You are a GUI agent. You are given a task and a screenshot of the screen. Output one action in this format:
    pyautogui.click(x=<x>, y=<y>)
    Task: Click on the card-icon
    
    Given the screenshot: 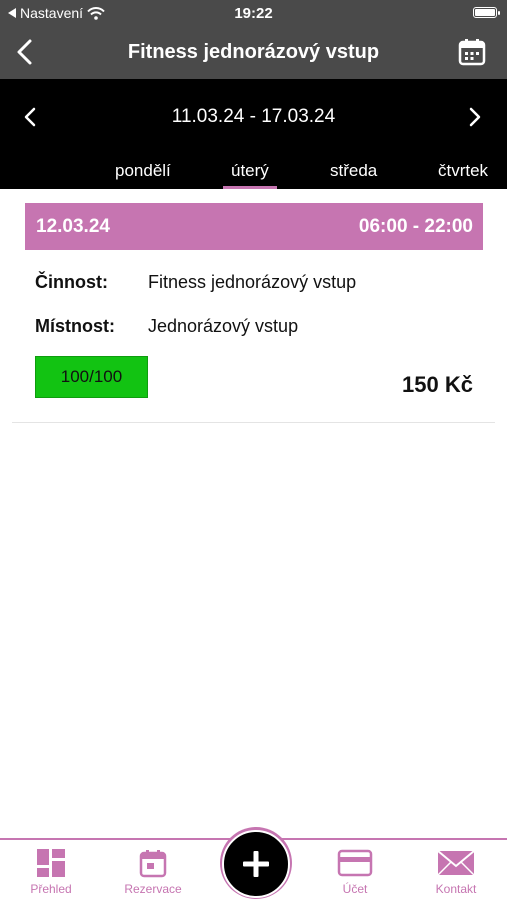 What is the action you would take?
    pyautogui.click(x=355, y=863)
    